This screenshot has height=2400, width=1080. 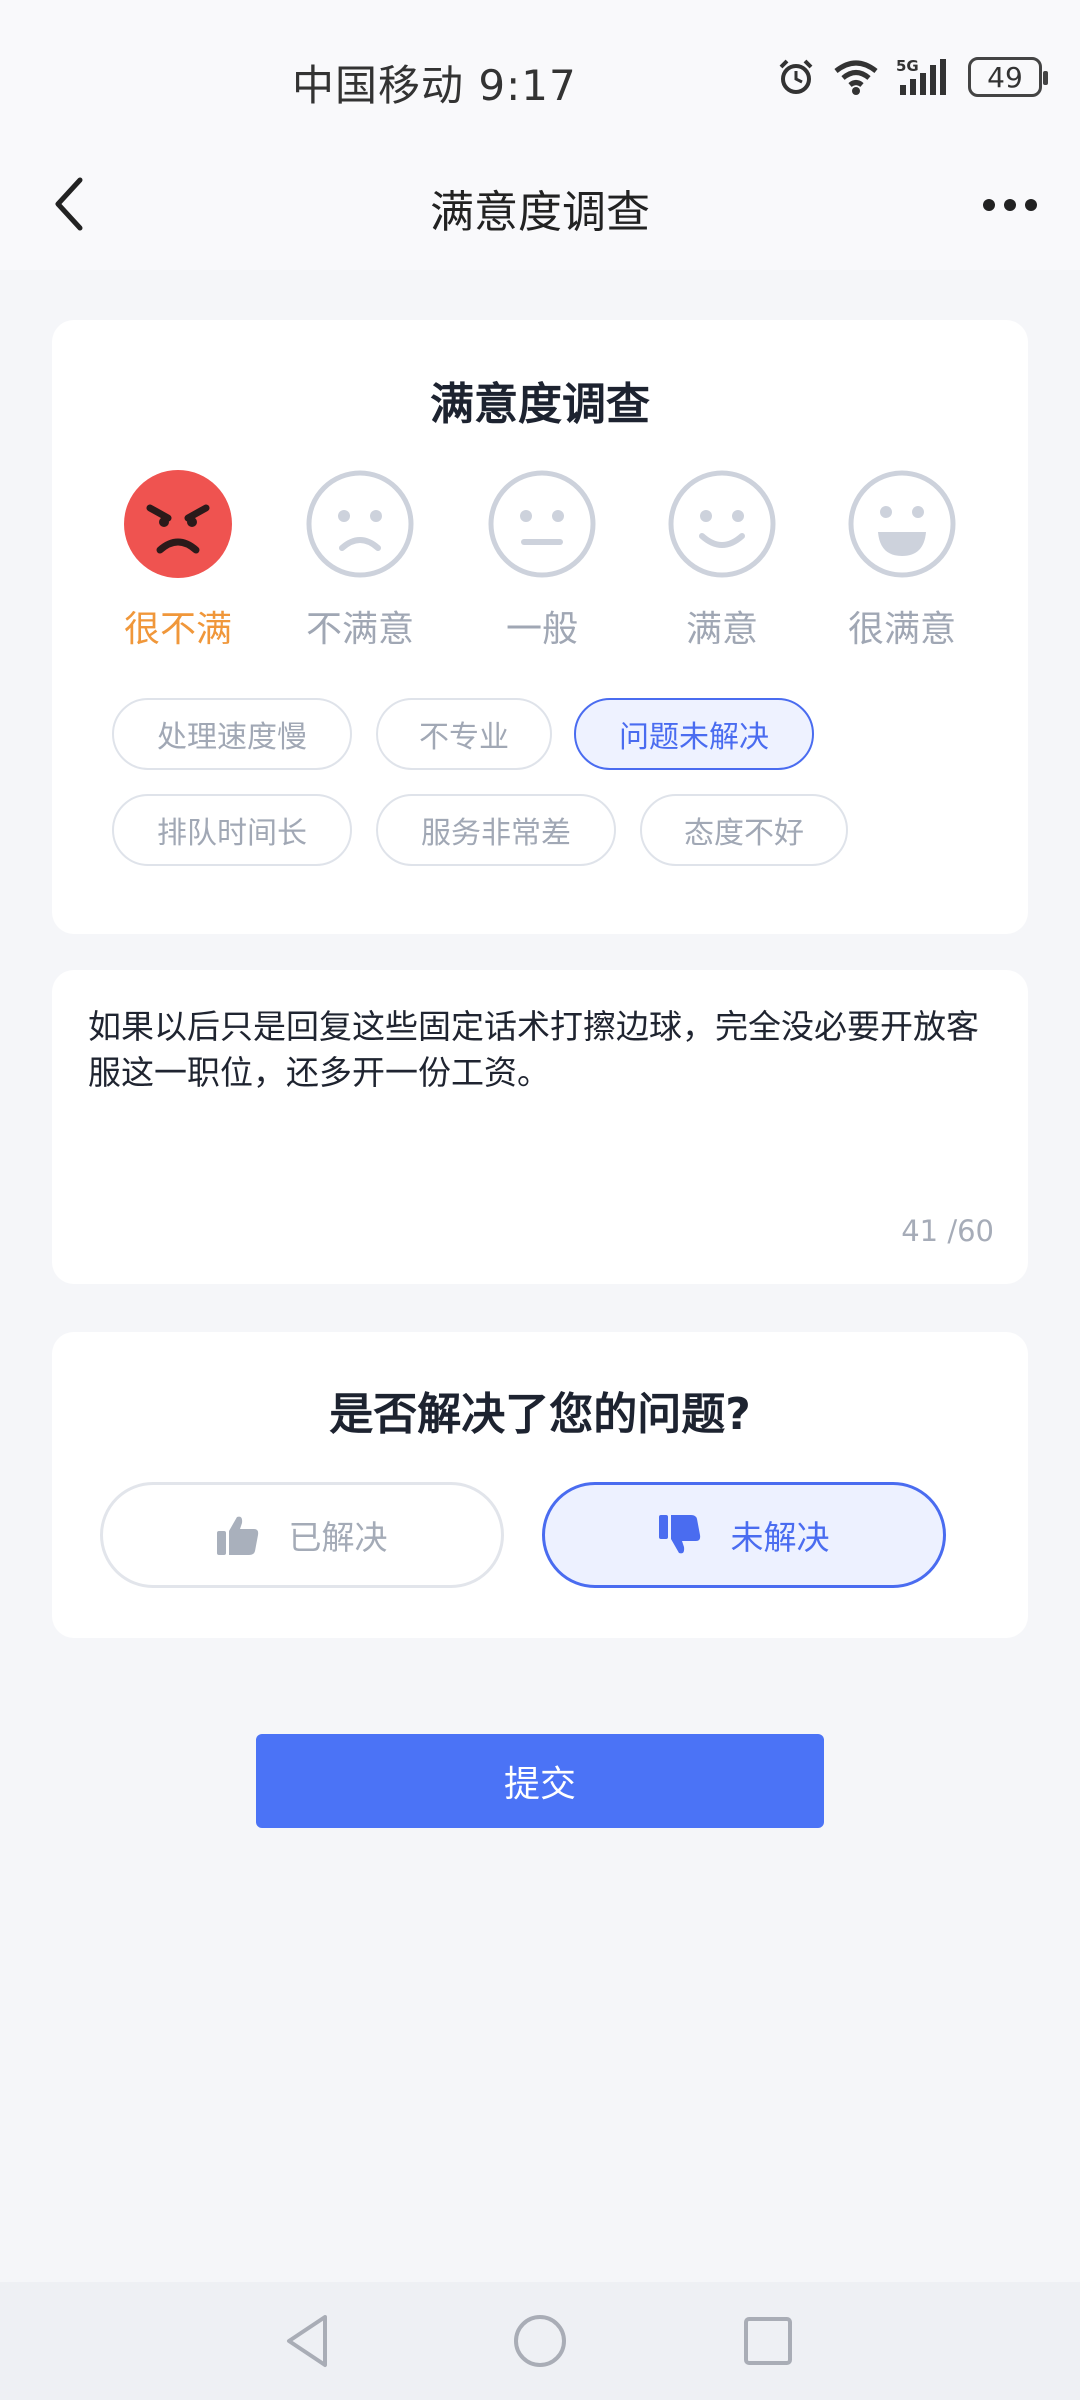 What do you see at coordinates (901, 629) in the screenshot?
I see `rating-label-very-satisfied: 很满意` at bounding box center [901, 629].